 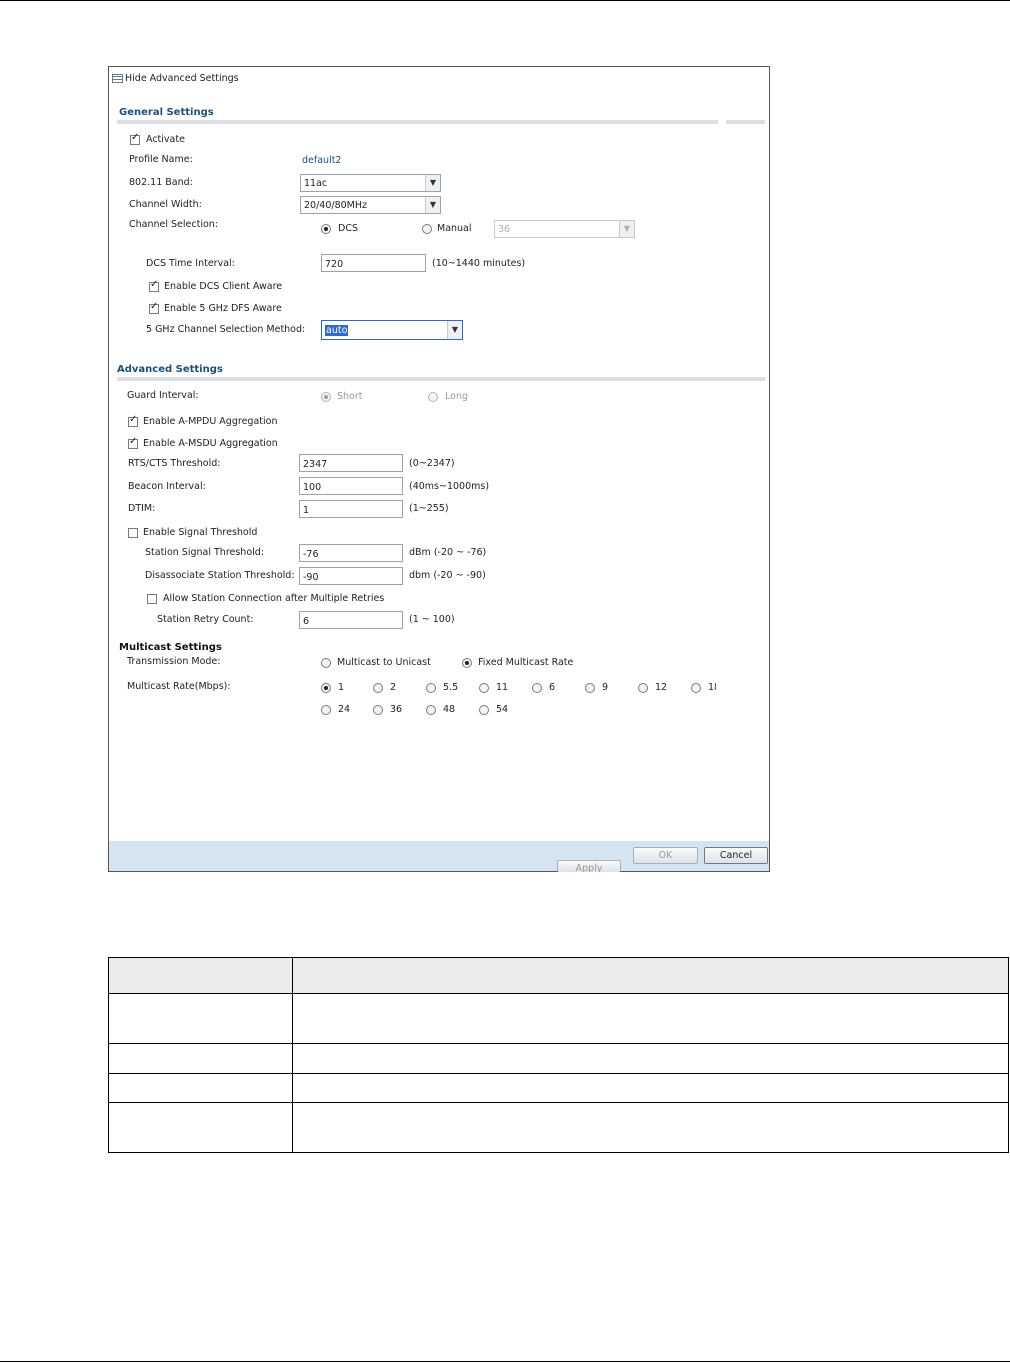 What do you see at coordinates (351, 509) in the screenshot?
I see `dtim-input: 1` at bounding box center [351, 509].